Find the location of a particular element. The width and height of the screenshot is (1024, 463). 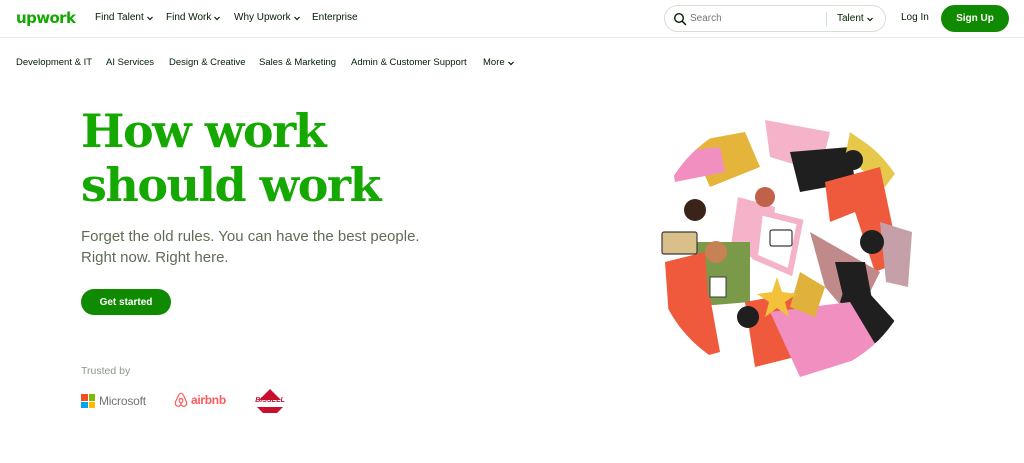

nav-find-work-label: Find Work is located at coordinates (189, 17).